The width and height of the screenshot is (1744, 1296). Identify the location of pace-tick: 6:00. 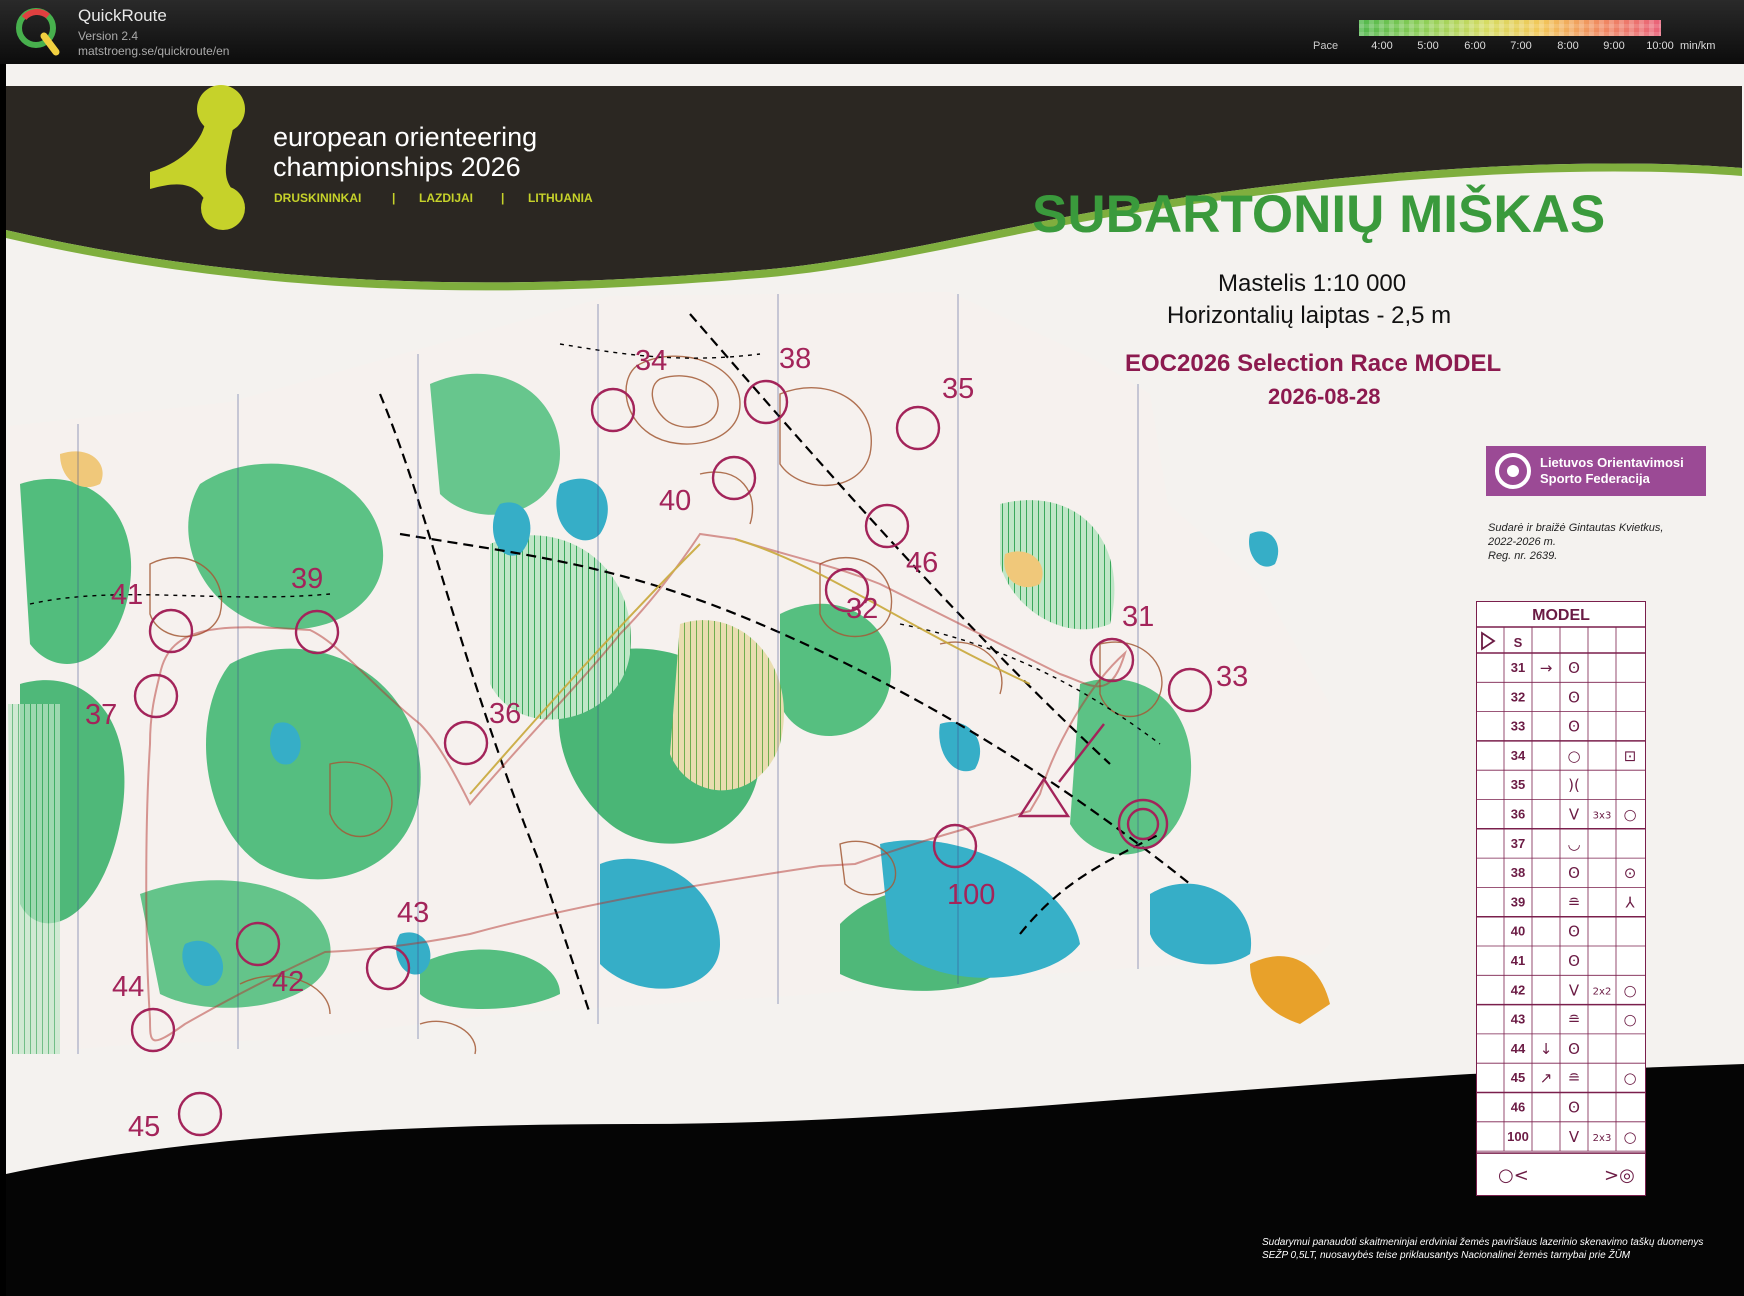
(1475, 46).